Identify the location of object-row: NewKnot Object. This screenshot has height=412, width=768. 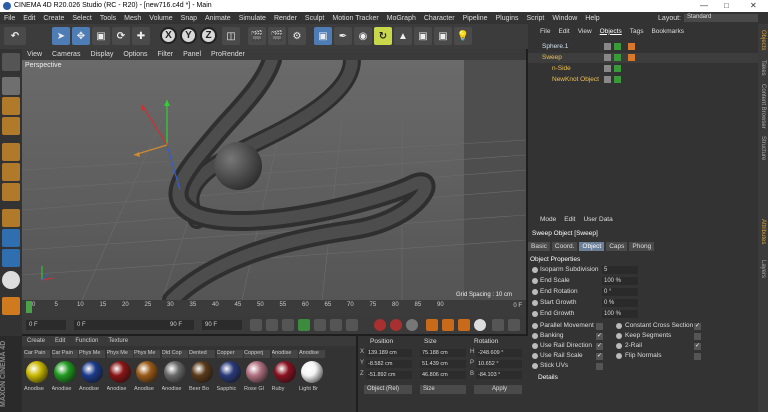
(643, 80).